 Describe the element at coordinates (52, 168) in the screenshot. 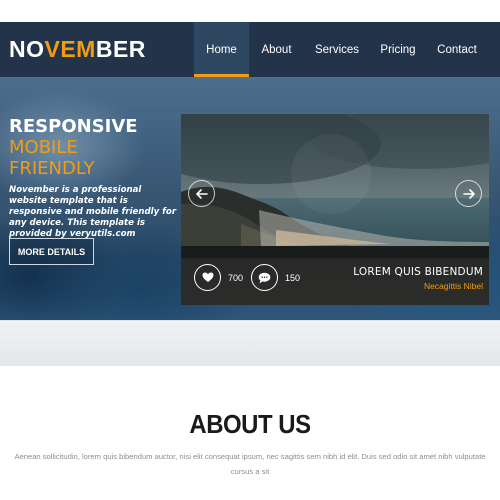

I see `hero-title-line3: FRIENDLY` at that location.